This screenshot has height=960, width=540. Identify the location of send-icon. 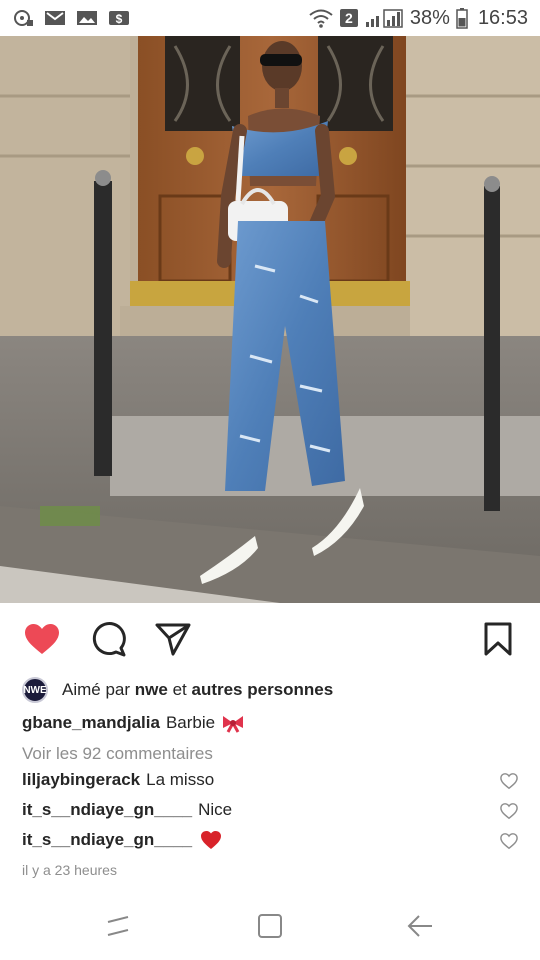
(173, 639).